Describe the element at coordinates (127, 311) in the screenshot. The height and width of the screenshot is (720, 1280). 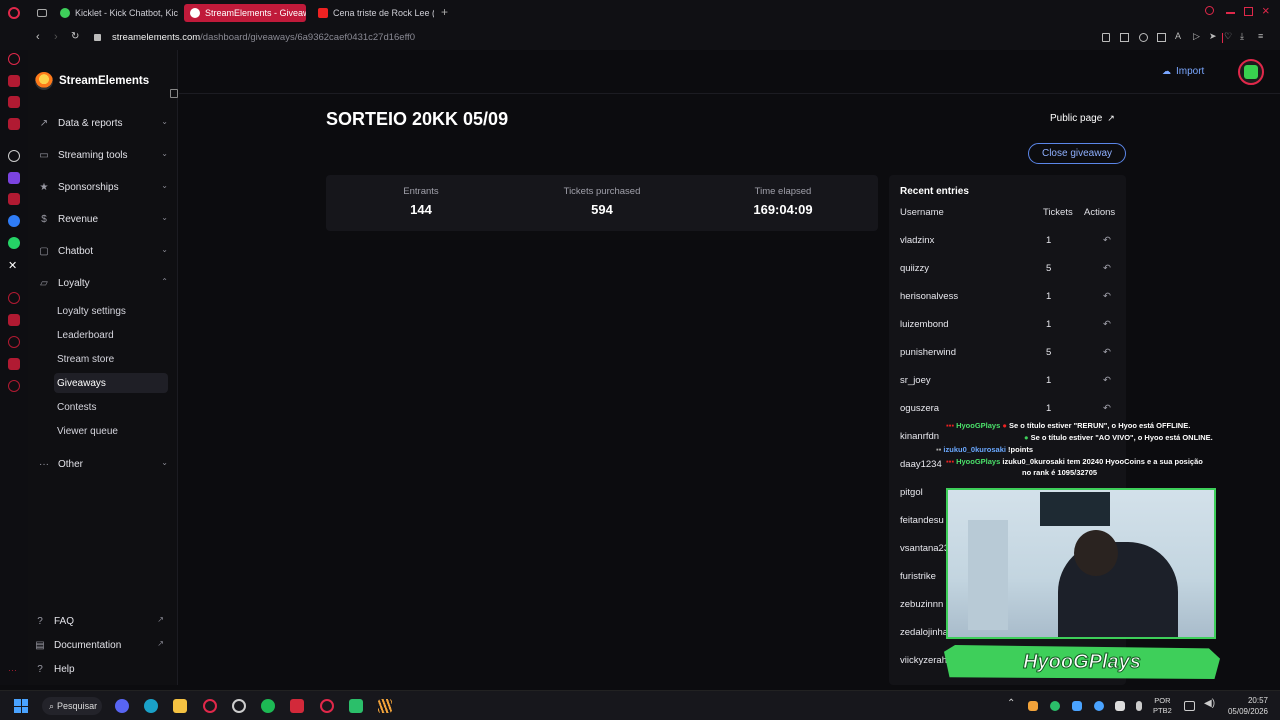
I see `sidebar-item-loyalty-settings: Loyalty settings` at that location.